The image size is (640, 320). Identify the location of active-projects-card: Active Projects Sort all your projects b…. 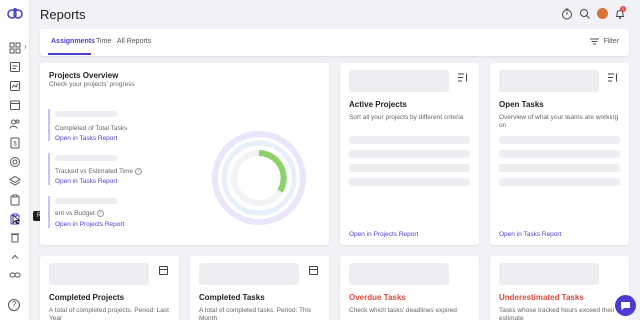
(409, 154).